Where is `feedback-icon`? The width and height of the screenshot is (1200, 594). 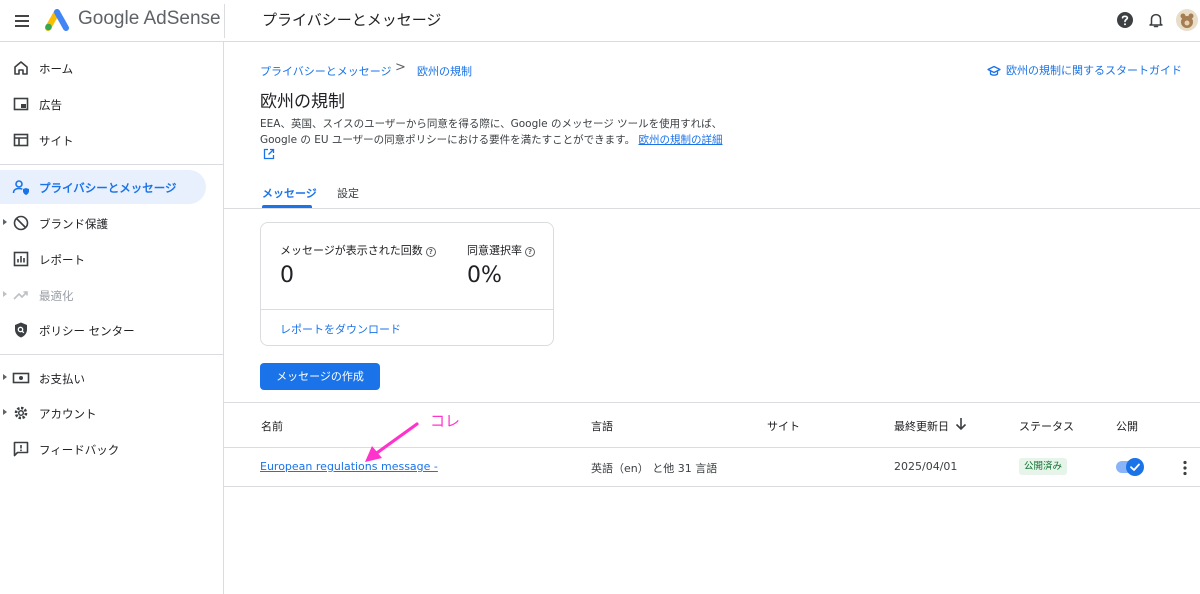 feedback-icon is located at coordinates (21, 449).